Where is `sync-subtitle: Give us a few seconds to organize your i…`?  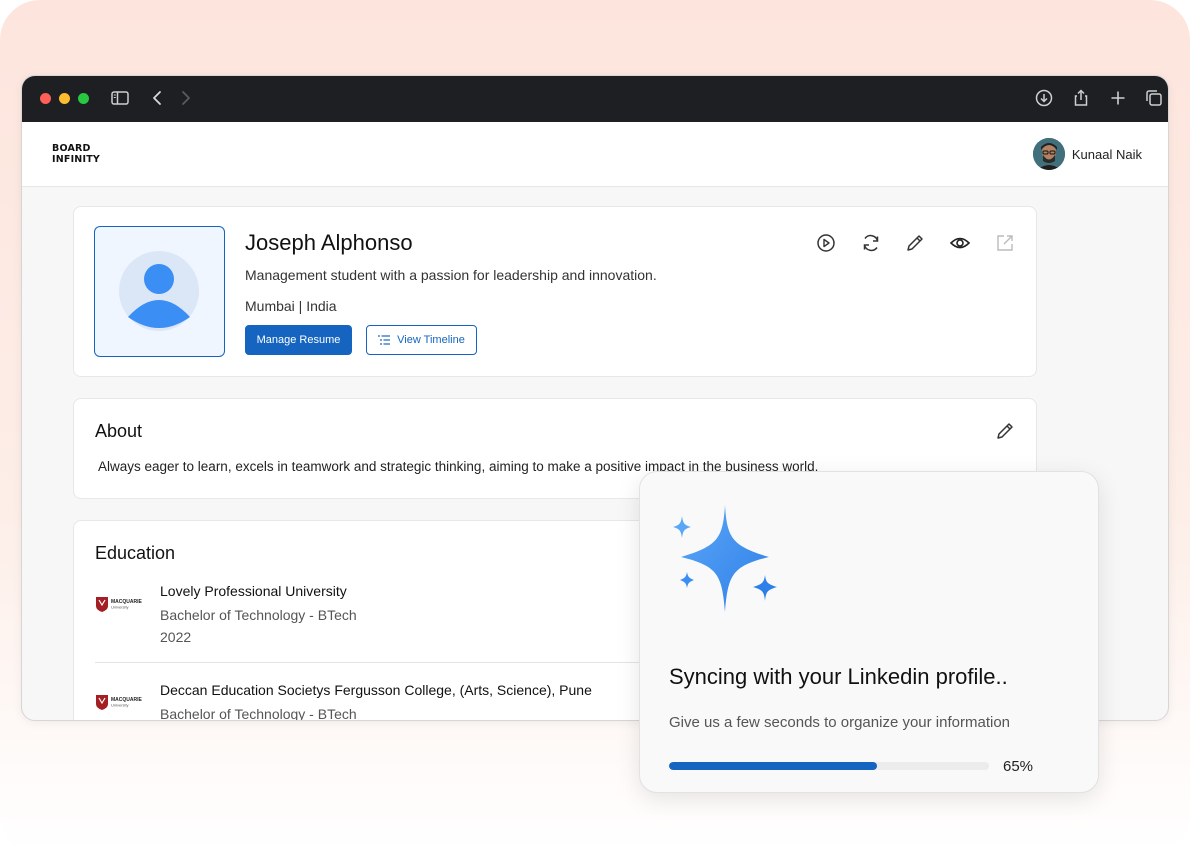
sync-subtitle: Give us a few seconds to organize your i… is located at coordinates (840, 722).